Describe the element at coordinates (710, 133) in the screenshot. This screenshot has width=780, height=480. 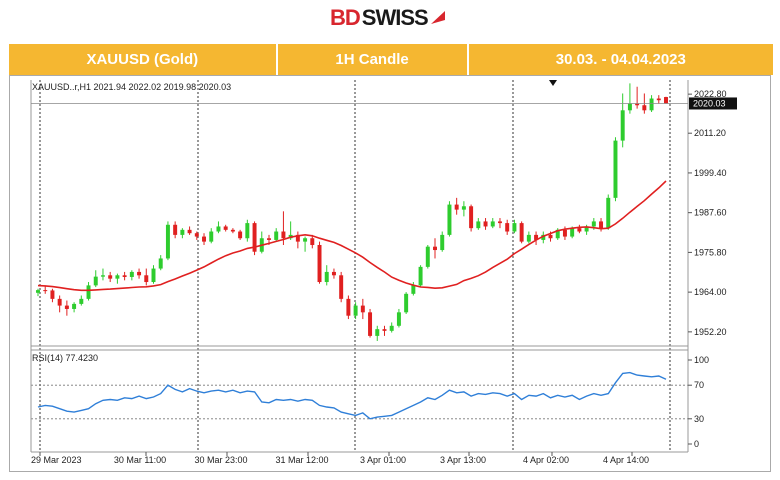
I see `y-tick-label: 2011.20` at that location.